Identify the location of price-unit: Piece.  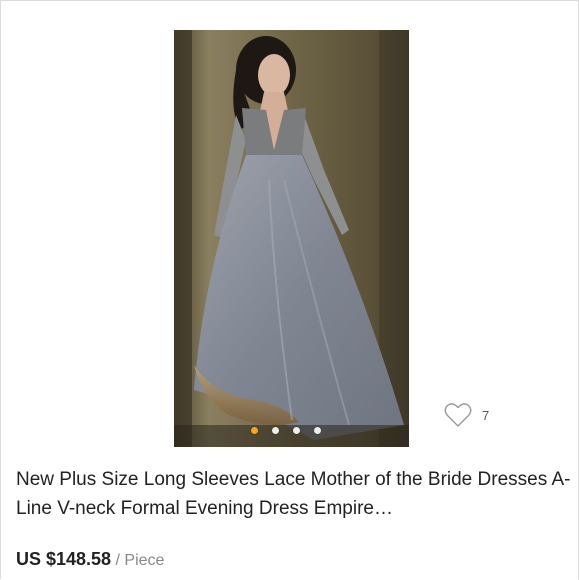
(144, 560).